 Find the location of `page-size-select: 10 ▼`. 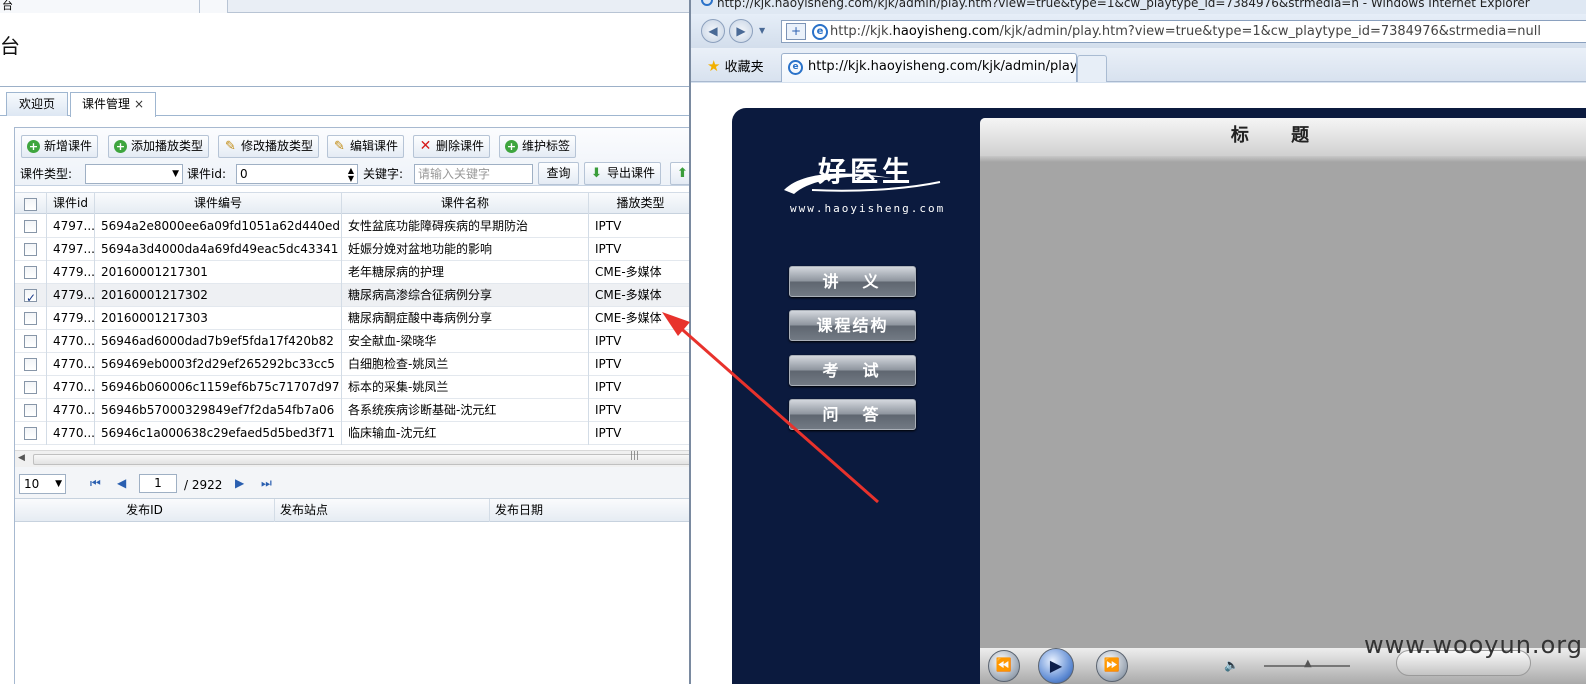

page-size-select: 10 ▼ is located at coordinates (42, 484).